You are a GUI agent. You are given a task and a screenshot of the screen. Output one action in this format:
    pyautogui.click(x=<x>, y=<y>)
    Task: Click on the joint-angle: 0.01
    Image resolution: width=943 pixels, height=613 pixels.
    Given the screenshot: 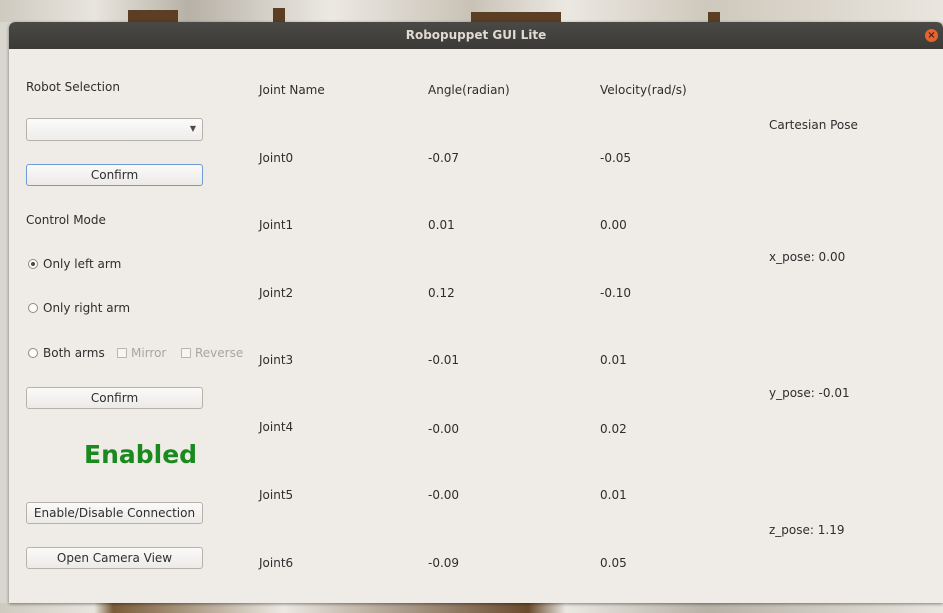 What is the action you would take?
    pyautogui.click(x=441, y=225)
    